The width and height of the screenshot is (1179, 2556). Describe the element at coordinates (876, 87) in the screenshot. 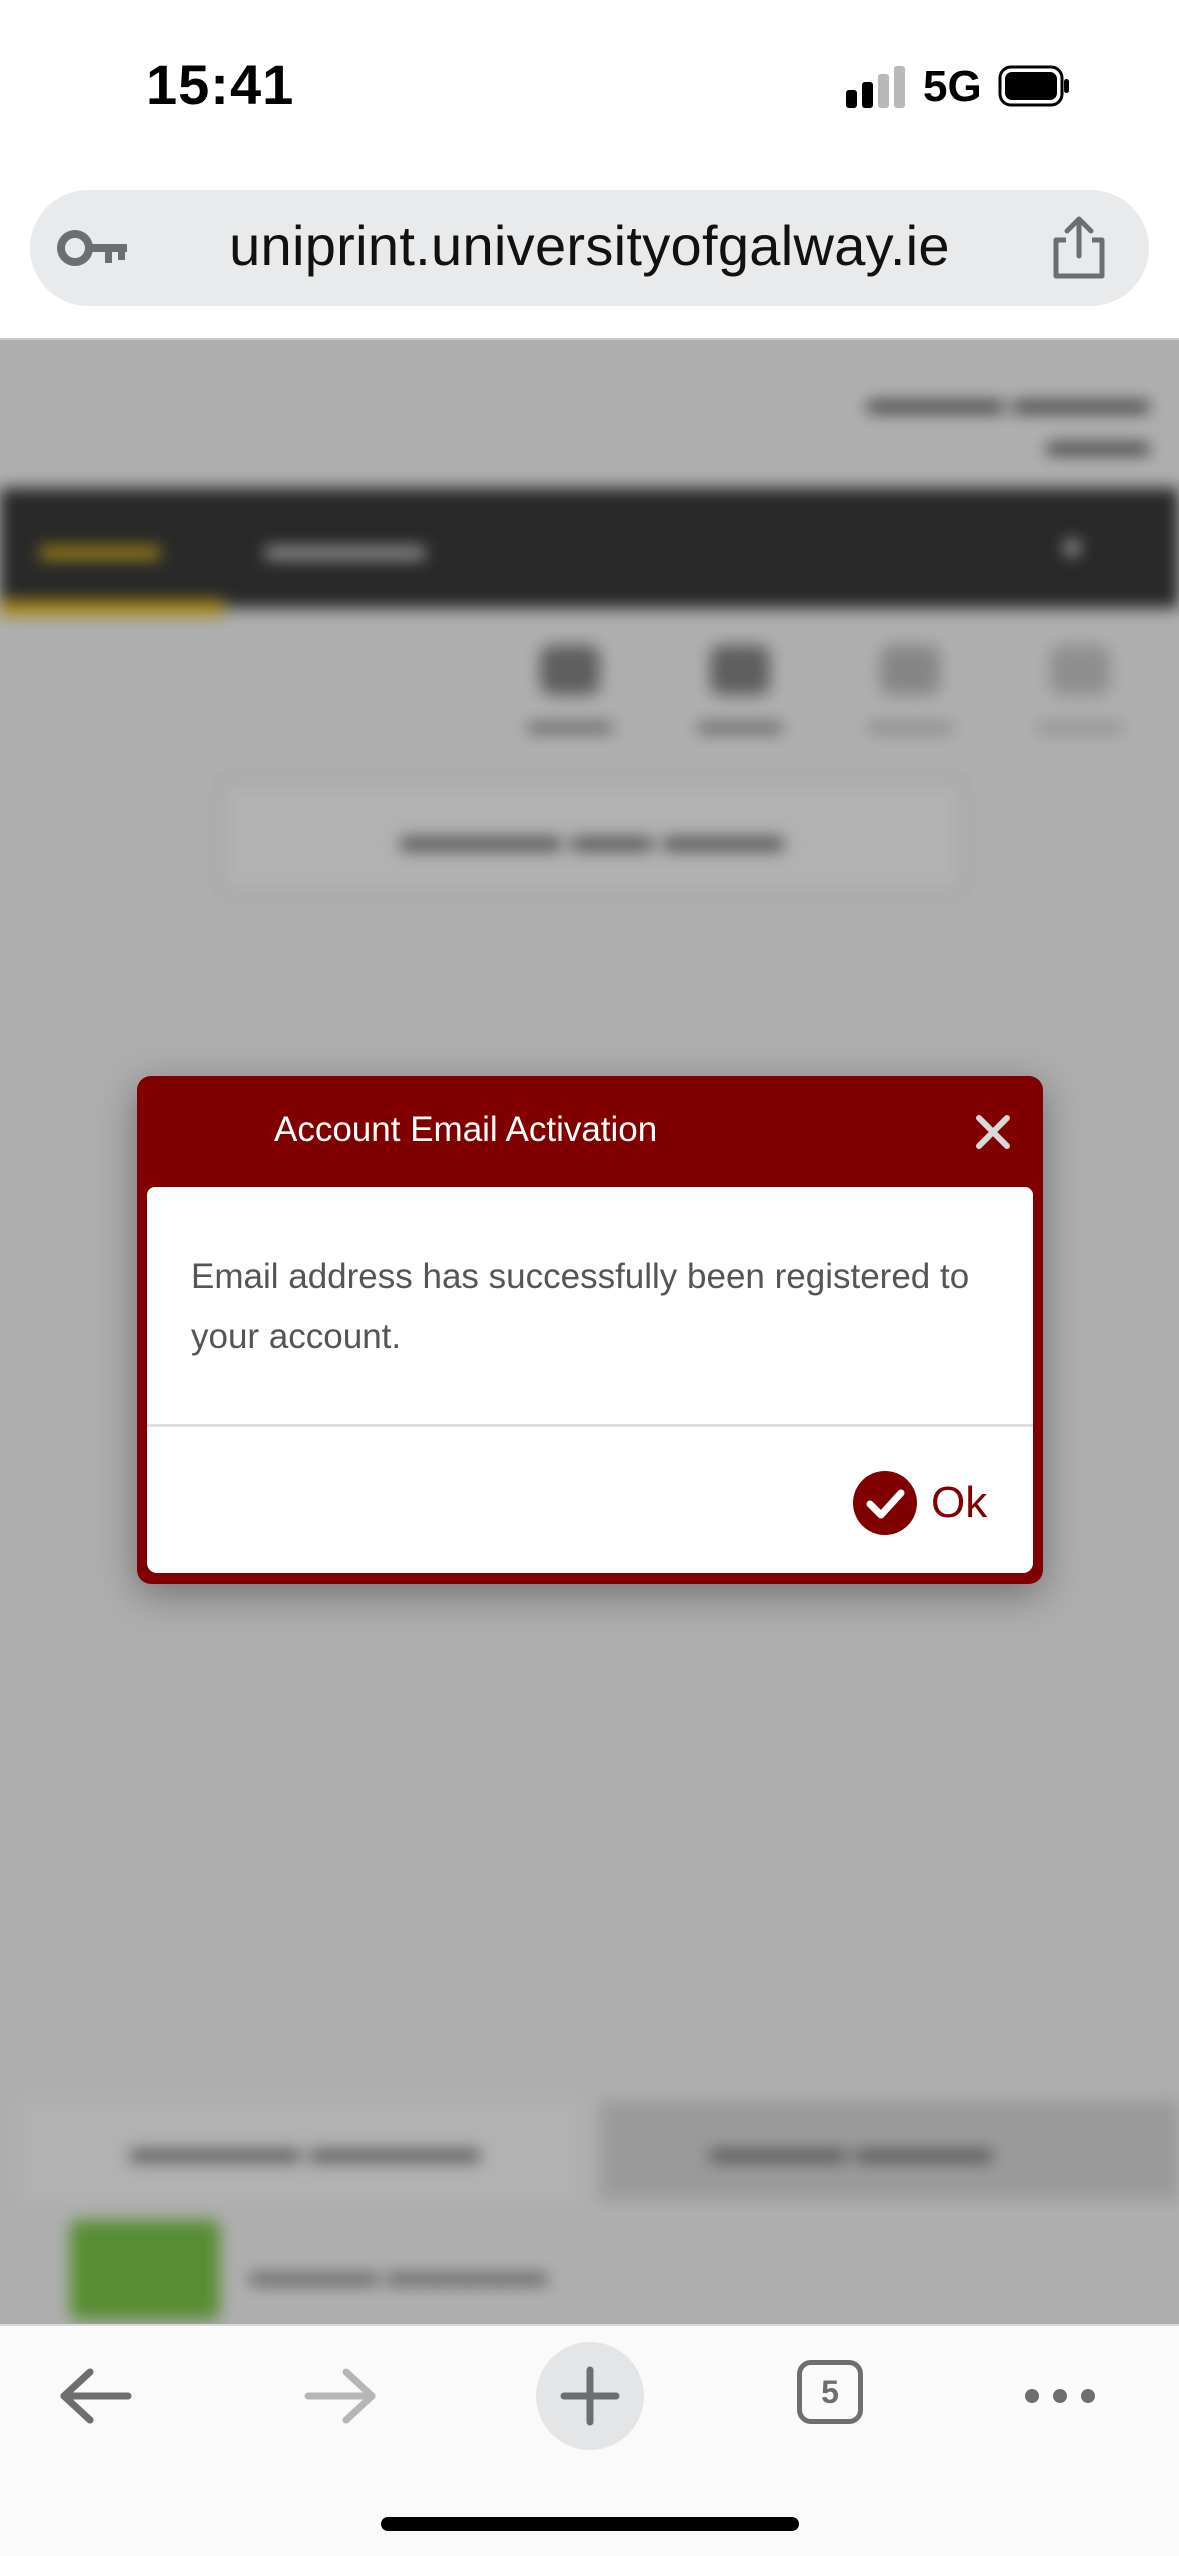

I see `cellular-signal-icon` at that location.